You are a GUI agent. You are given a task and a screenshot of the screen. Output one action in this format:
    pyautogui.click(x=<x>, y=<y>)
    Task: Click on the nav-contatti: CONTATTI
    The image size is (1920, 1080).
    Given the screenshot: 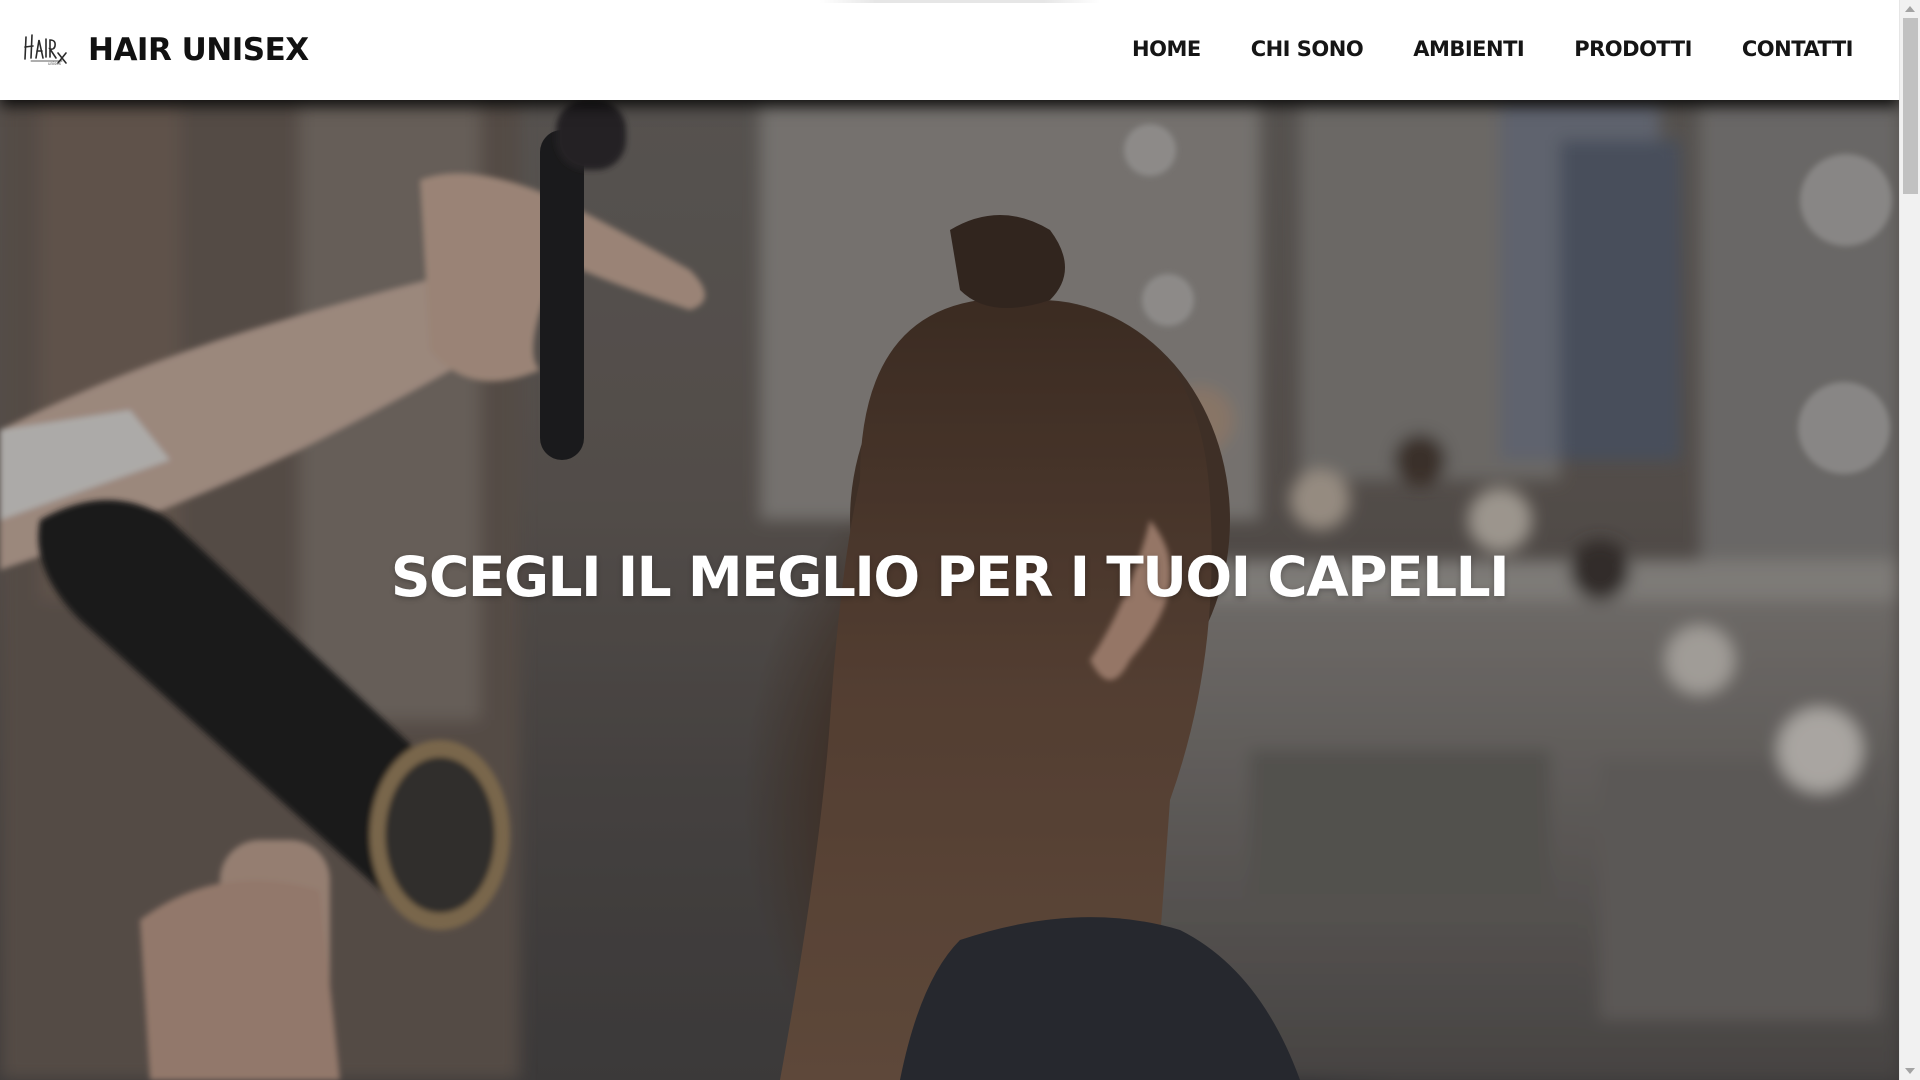 What is the action you would take?
    pyautogui.click(x=1798, y=49)
    